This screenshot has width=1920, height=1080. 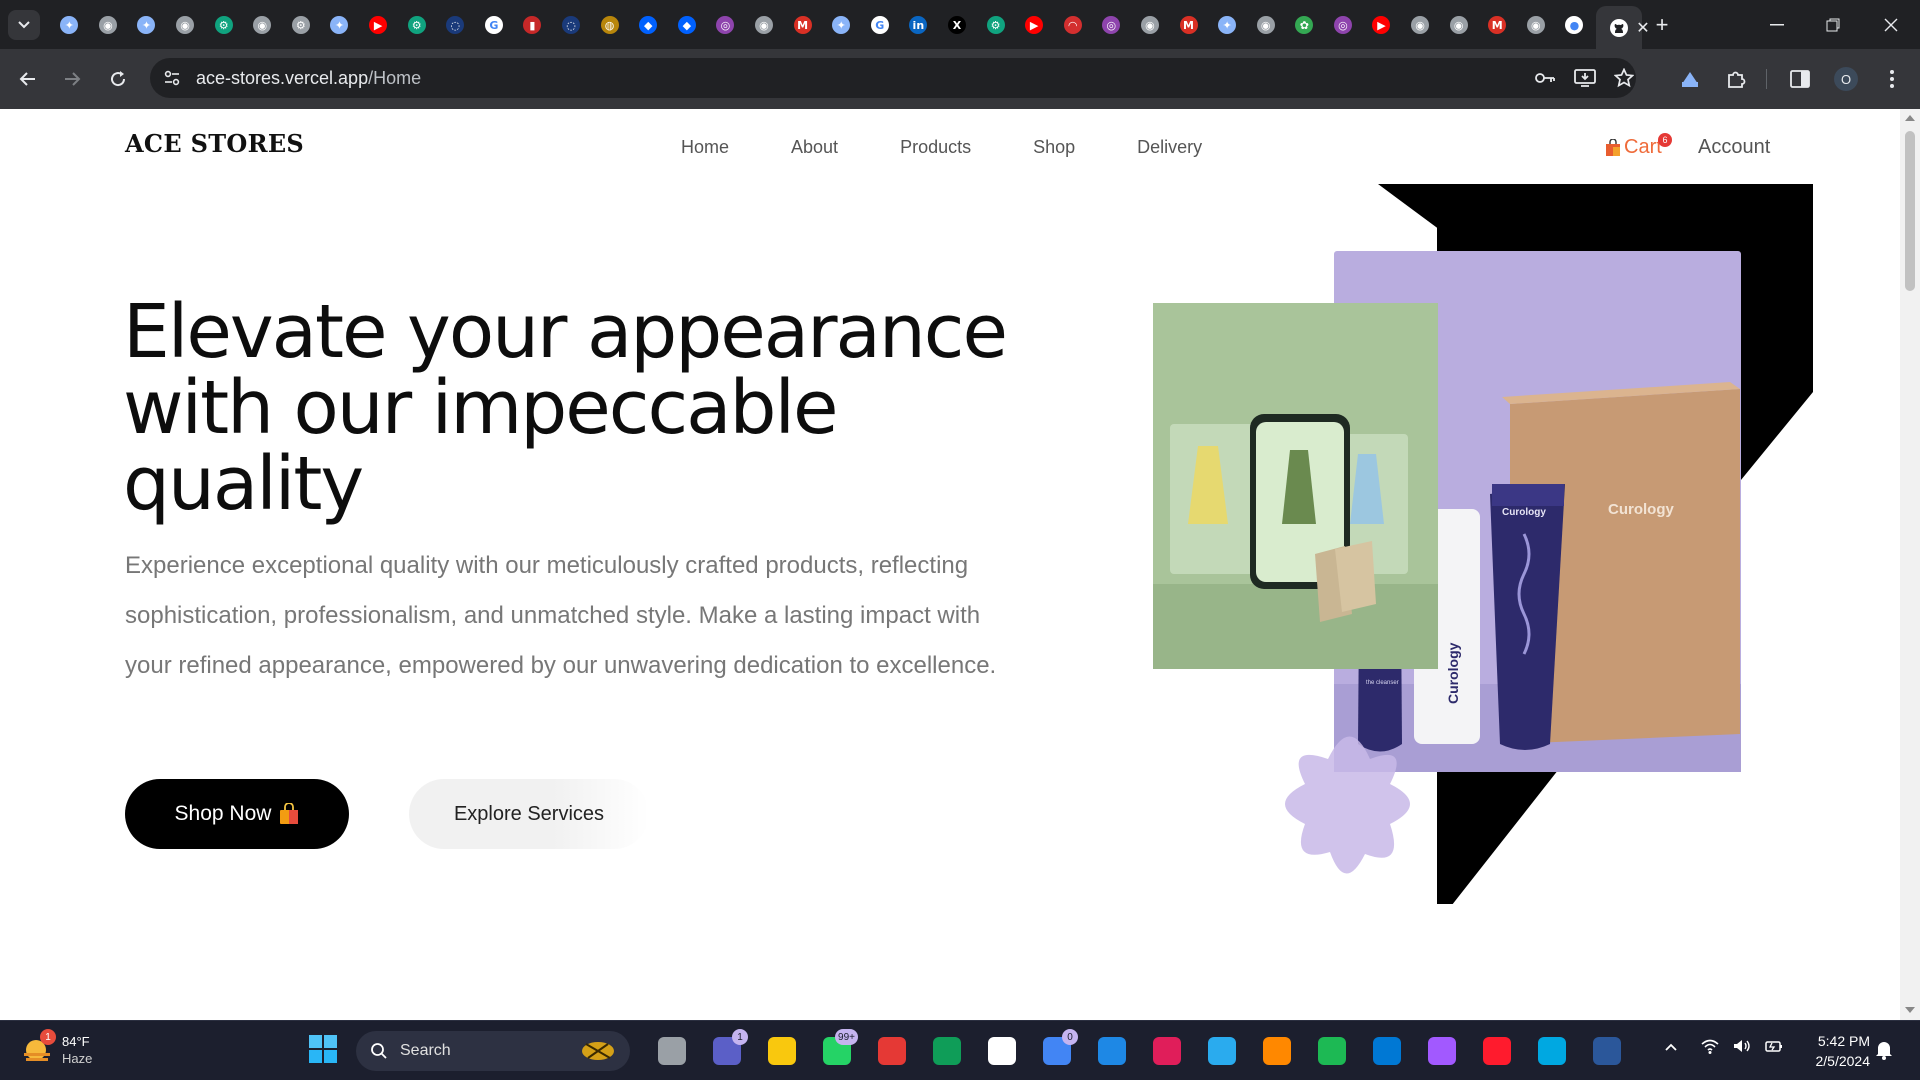 I want to click on new-tab-button: +, so click(x=1662, y=25).